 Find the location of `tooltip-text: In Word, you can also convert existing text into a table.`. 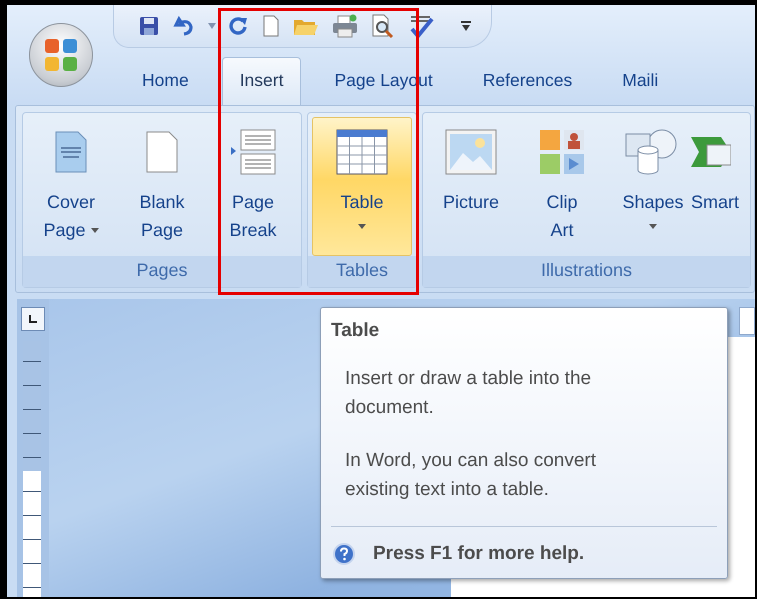

tooltip-text: In Word, you can also convert existing text into a table. is located at coordinates (471, 475).